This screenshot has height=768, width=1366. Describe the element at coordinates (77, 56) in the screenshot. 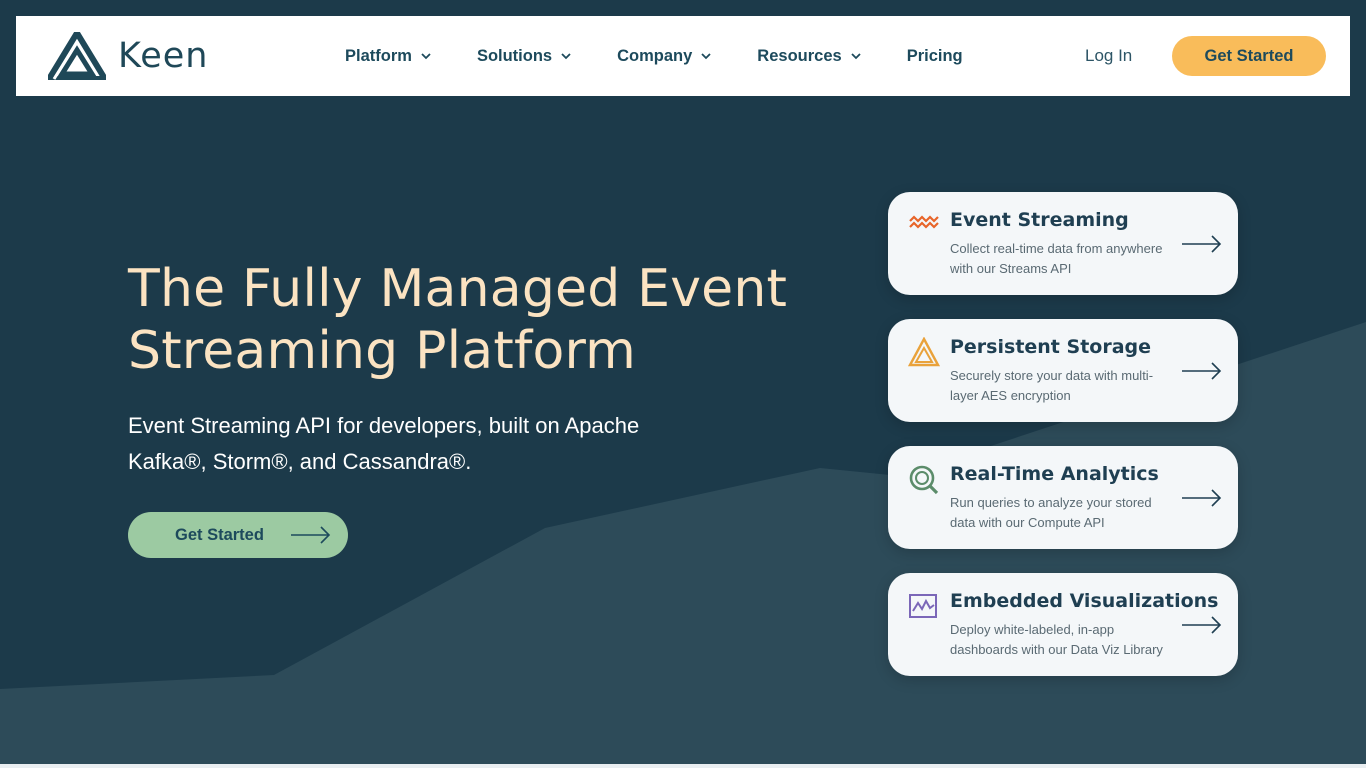

I see `keen-logo-icon` at that location.